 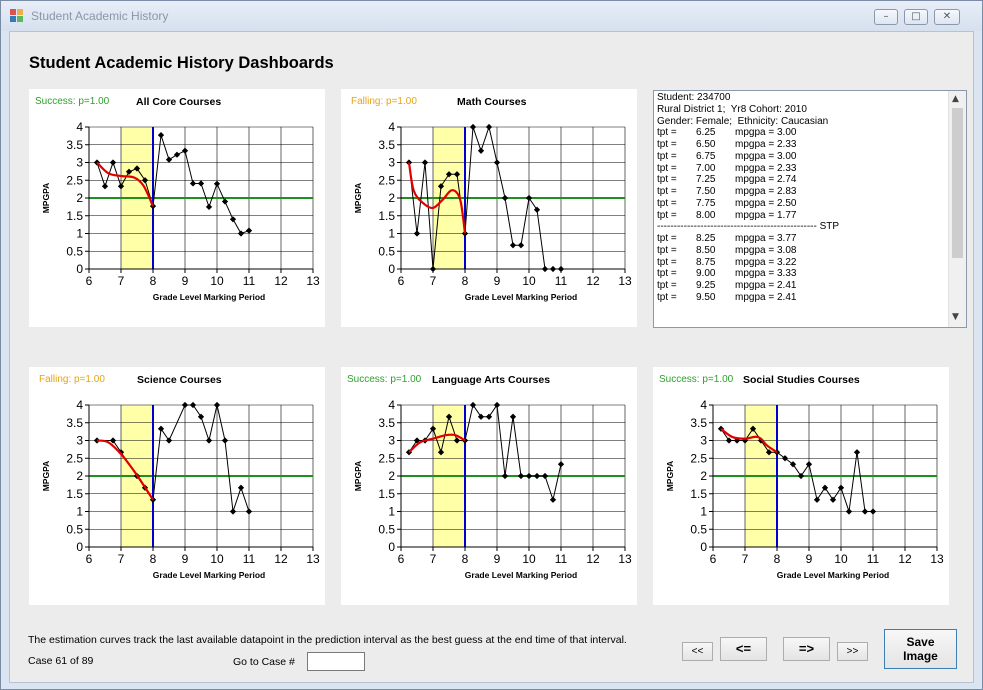 I want to click on goto-case-label: Go to Case #, so click(x=264, y=662).